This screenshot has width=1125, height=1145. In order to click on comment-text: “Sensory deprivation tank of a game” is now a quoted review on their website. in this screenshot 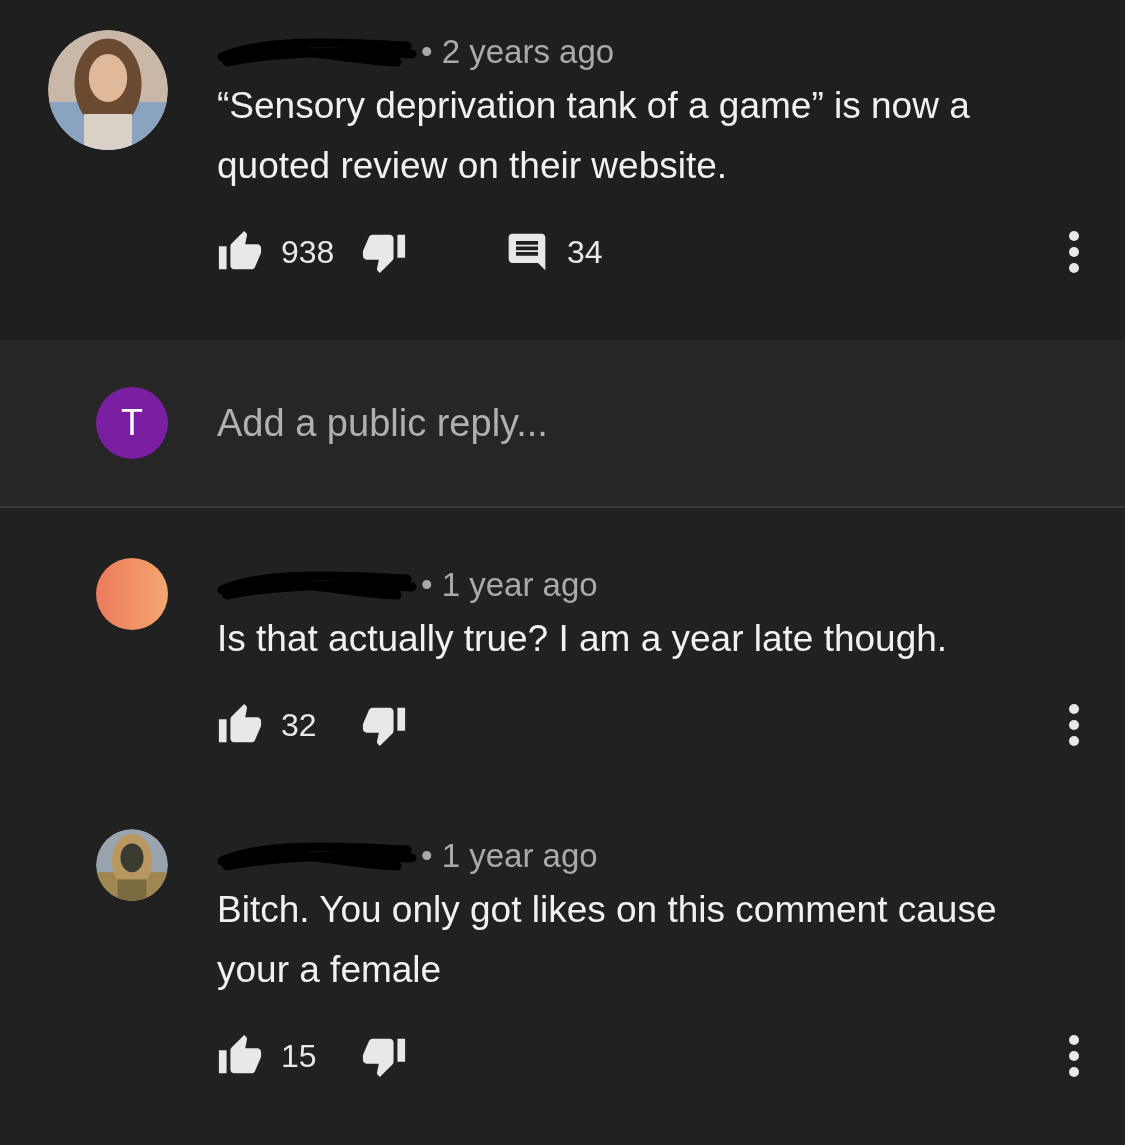, I will do `click(594, 136)`.